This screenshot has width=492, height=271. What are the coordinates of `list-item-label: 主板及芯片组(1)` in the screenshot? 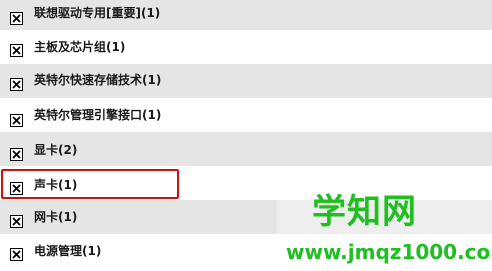 It's located at (80, 47).